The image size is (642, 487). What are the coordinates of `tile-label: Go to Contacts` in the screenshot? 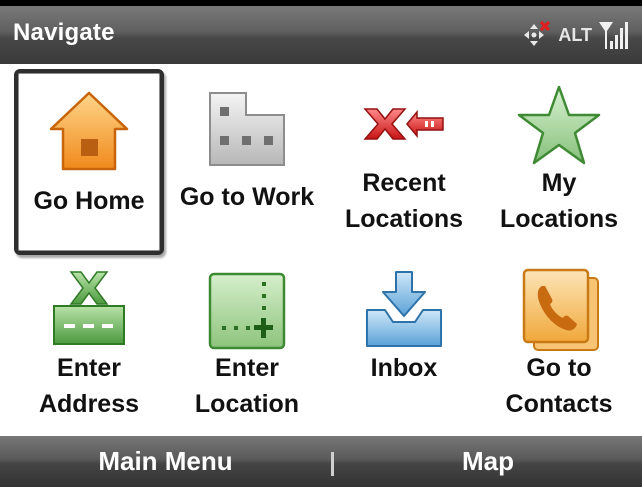 It's located at (559, 386).